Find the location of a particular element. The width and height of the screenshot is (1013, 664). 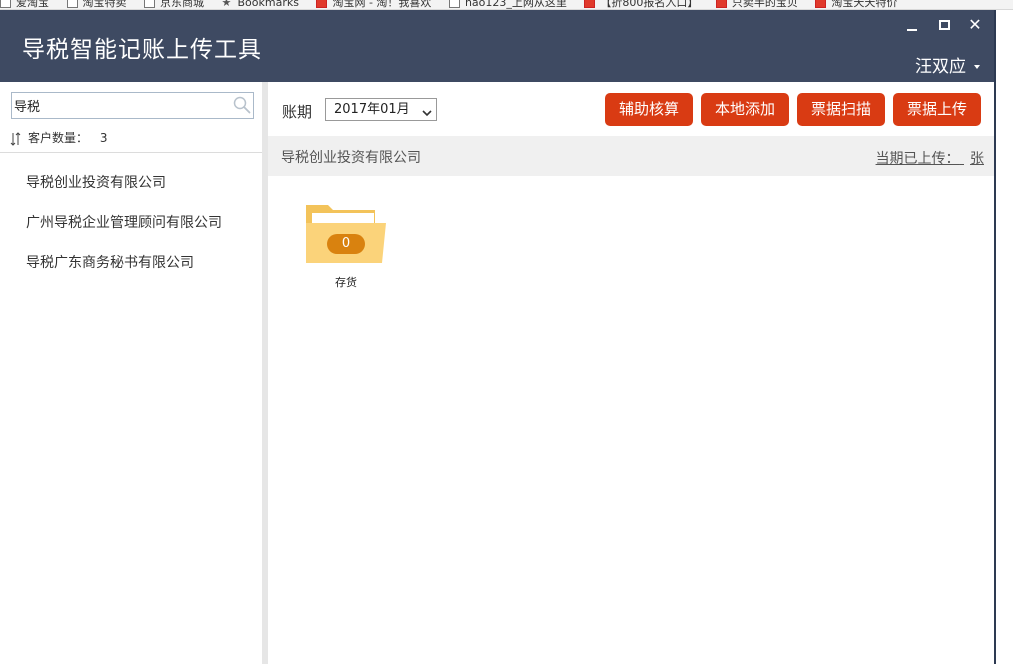

maximize-button is located at coordinates (944, 25).